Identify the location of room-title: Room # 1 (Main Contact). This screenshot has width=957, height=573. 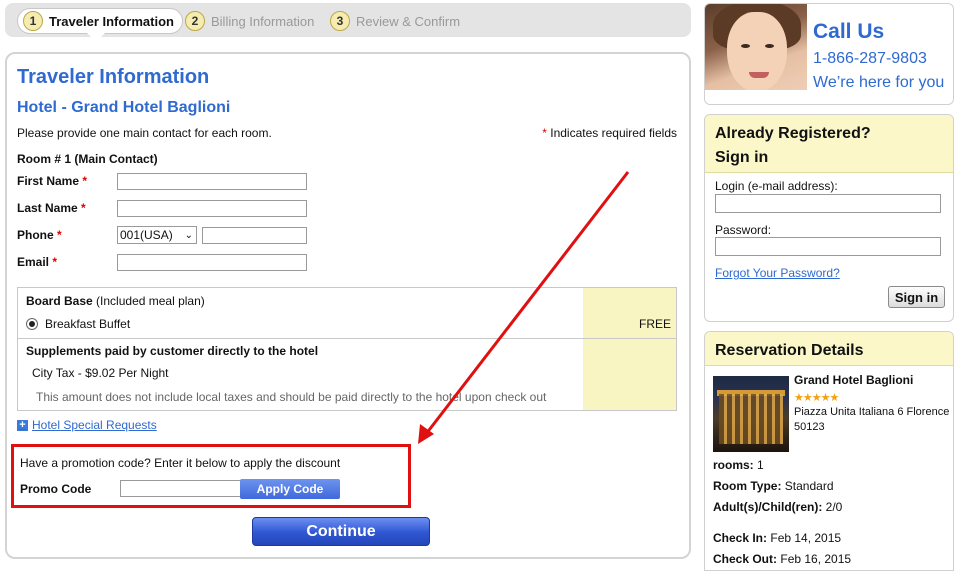
(87, 159).